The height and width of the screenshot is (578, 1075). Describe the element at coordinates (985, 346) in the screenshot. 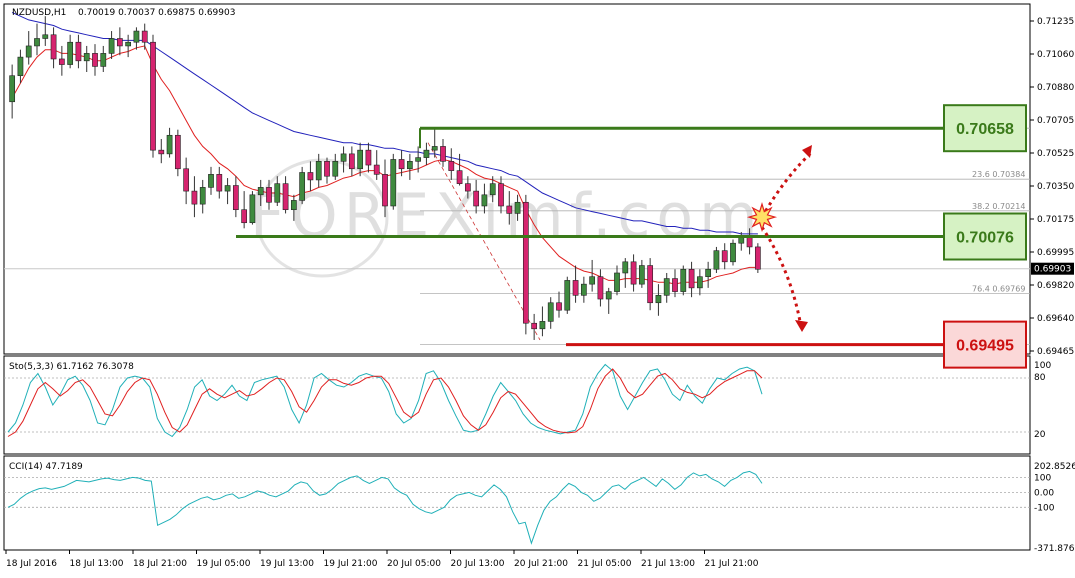

I see `support-level-label: 0.69495` at that location.